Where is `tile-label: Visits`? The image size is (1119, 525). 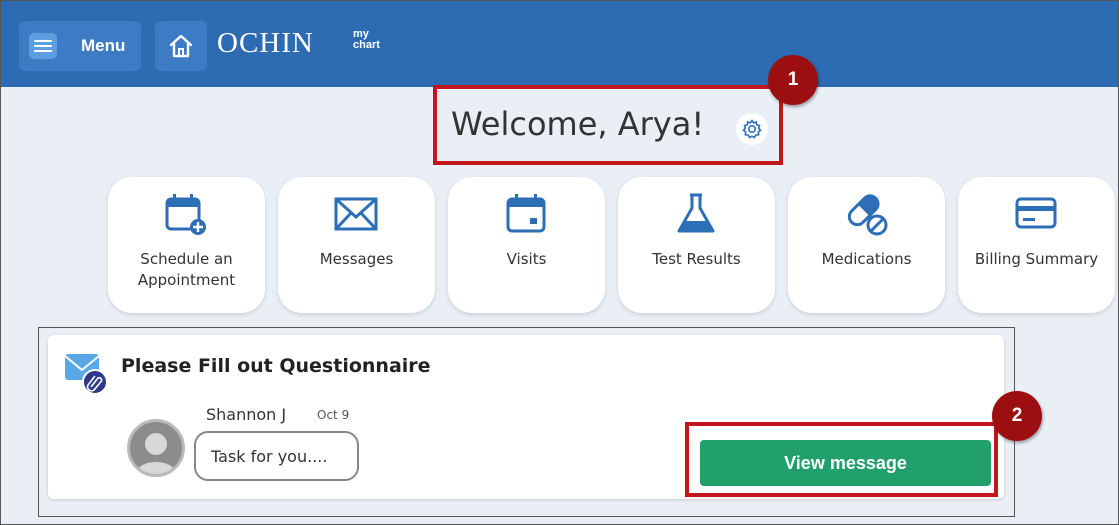 tile-label: Visits is located at coordinates (526, 259).